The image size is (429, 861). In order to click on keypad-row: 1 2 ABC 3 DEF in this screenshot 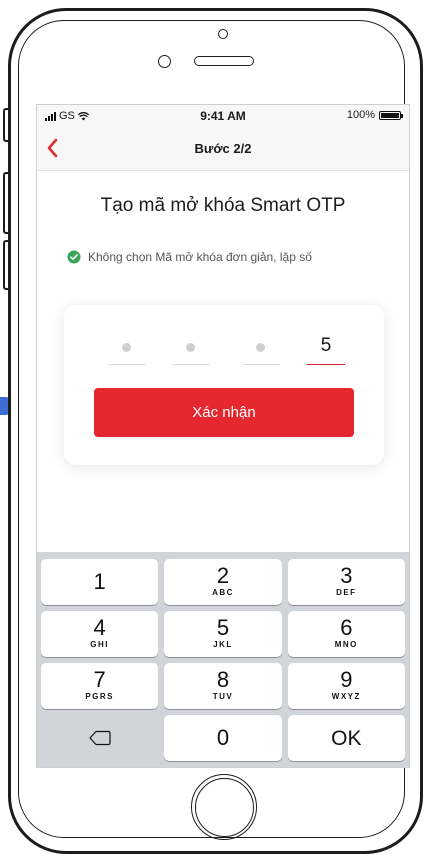, I will do `click(223, 582)`.